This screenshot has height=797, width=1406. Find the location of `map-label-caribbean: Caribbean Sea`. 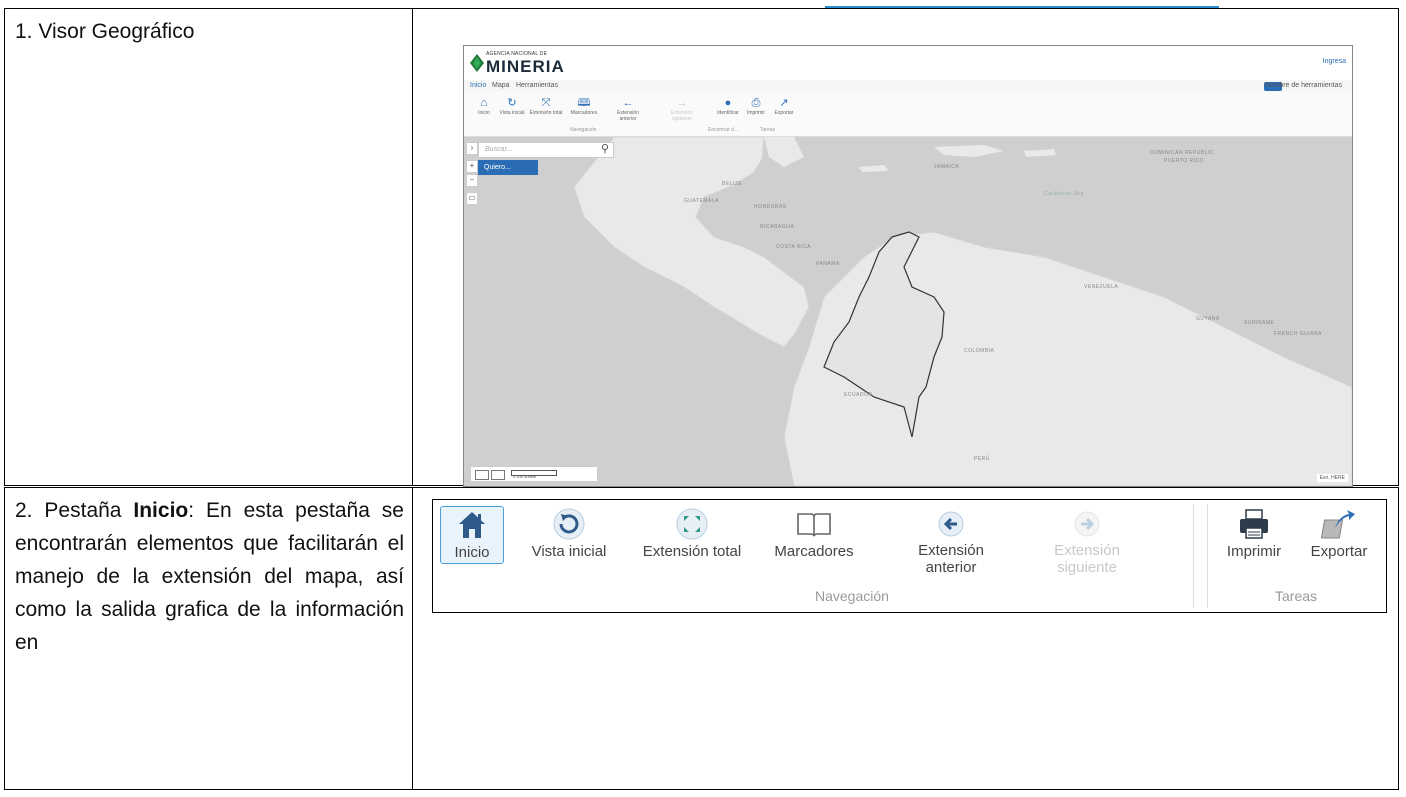

map-label-caribbean: Caribbean Sea is located at coordinates (1064, 194).